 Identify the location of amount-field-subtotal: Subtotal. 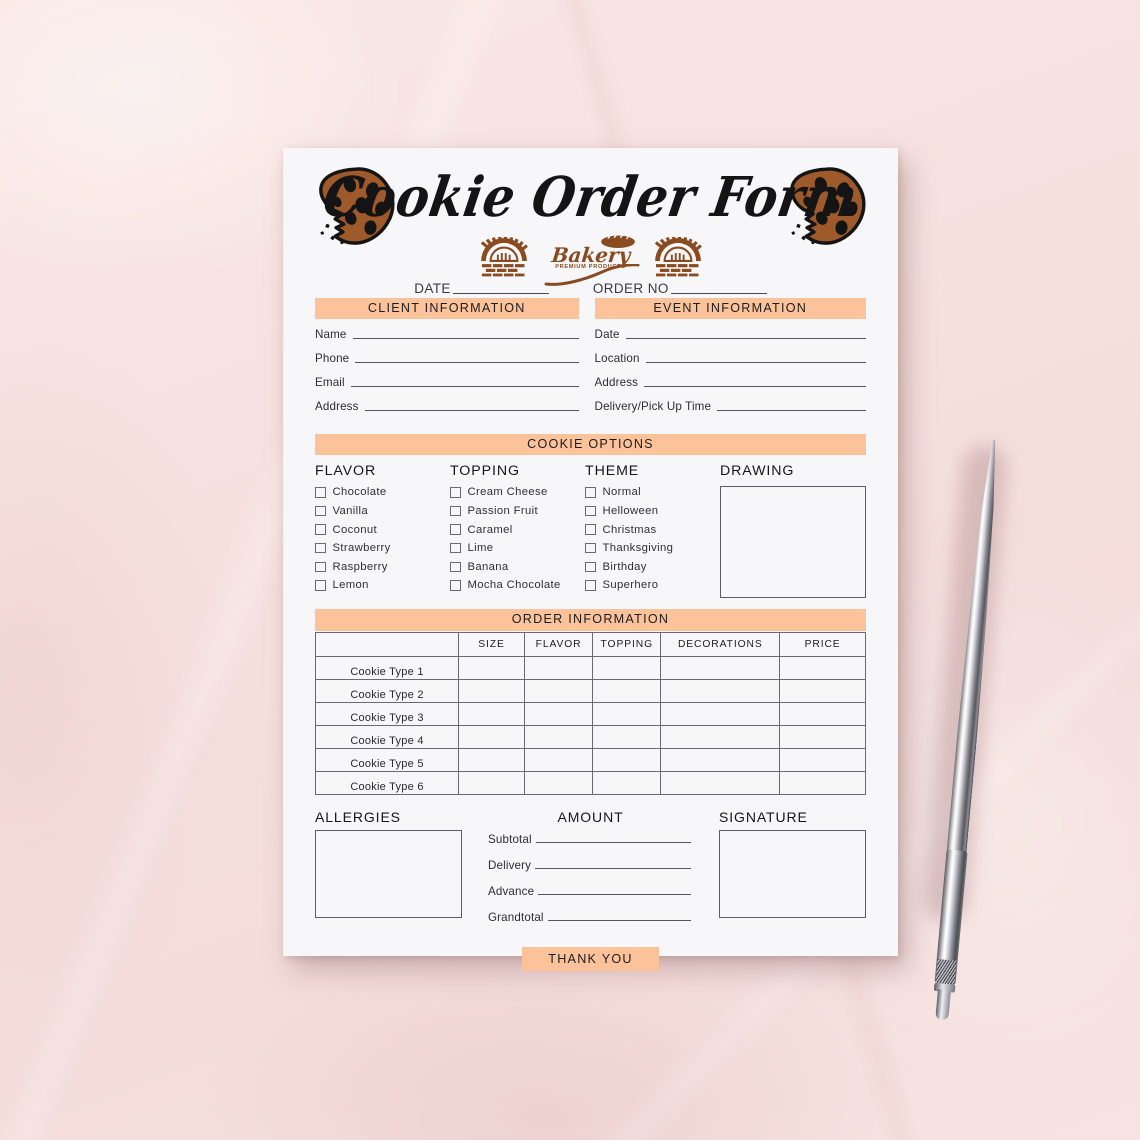
(589, 839).